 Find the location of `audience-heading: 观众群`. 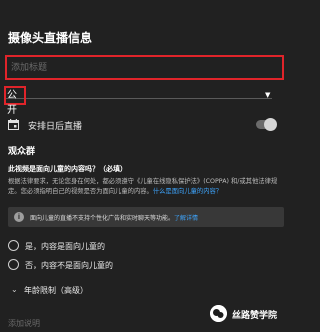

audience-heading: 观众群 is located at coordinates (22, 152).